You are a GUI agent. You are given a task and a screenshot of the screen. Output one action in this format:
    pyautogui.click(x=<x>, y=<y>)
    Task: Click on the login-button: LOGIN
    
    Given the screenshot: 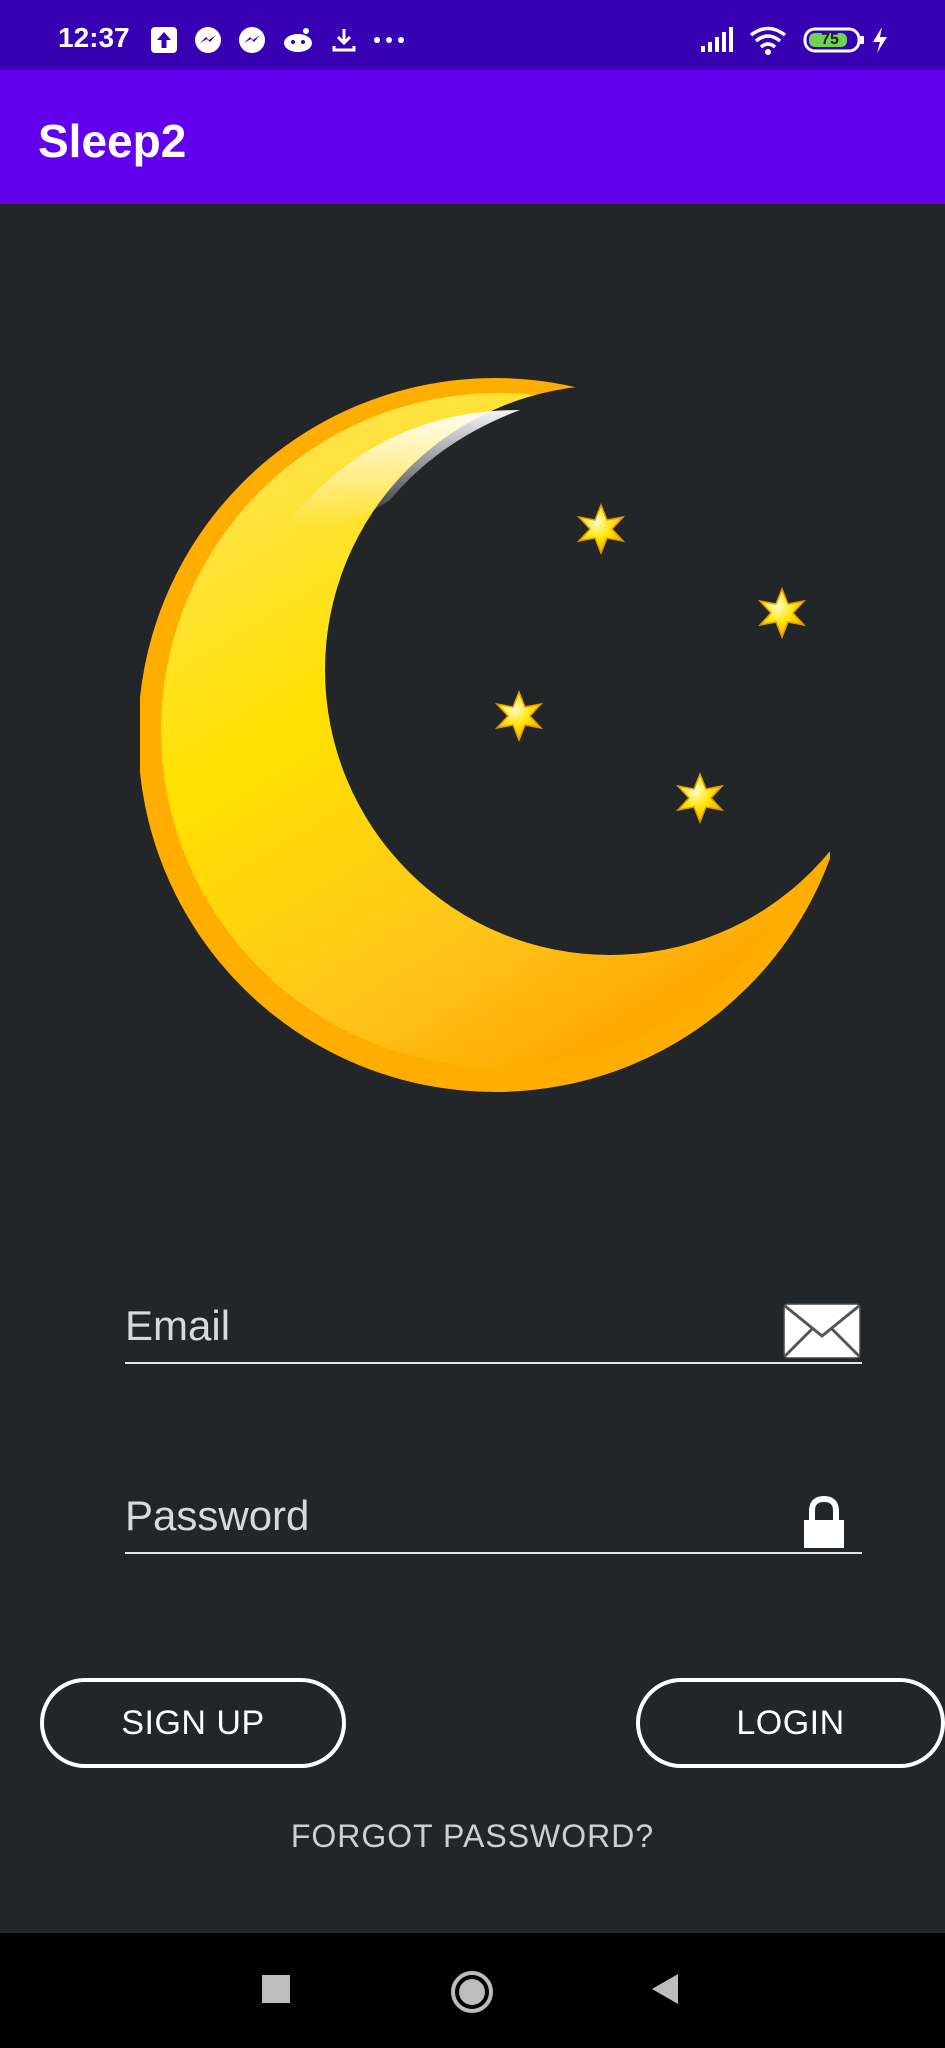 What is the action you would take?
    pyautogui.click(x=790, y=1723)
    